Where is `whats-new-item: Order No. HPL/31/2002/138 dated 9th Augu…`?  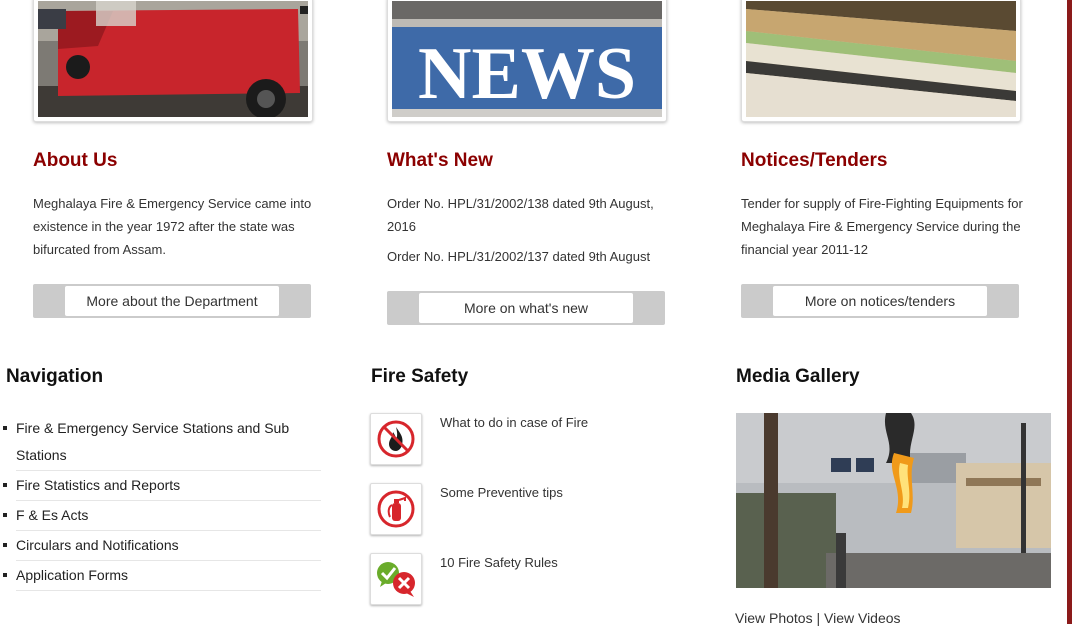
whats-new-item: Order No. HPL/31/2002/138 dated 9th Augu… is located at coordinates (532, 215).